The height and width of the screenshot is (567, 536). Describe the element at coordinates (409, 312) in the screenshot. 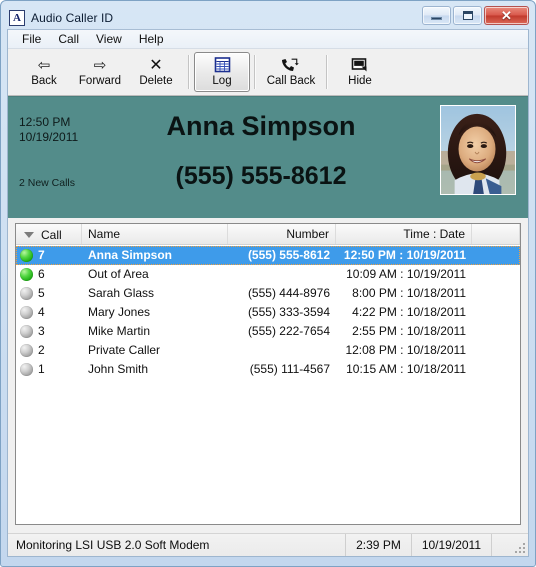

I see `row-time-date: 4:22 PM : 10/18/2011` at that location.